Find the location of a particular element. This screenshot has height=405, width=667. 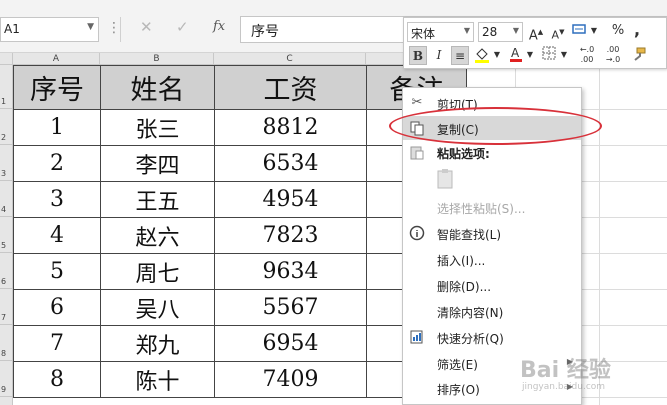

scissors-icon: ✂ is located at coordinates (417, 102).